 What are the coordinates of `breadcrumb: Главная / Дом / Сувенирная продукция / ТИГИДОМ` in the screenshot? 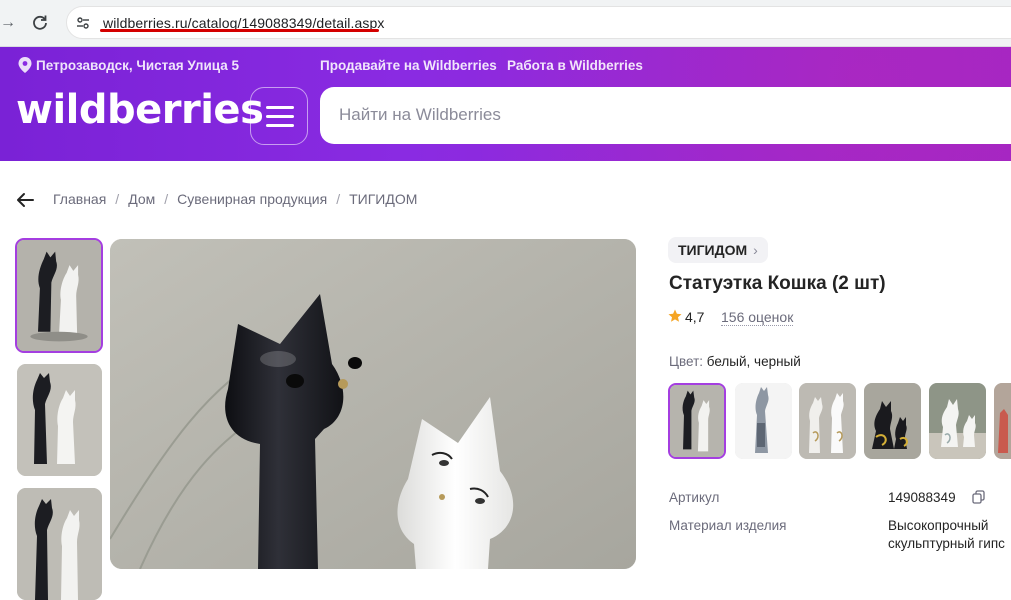 It's located at (235, 199).